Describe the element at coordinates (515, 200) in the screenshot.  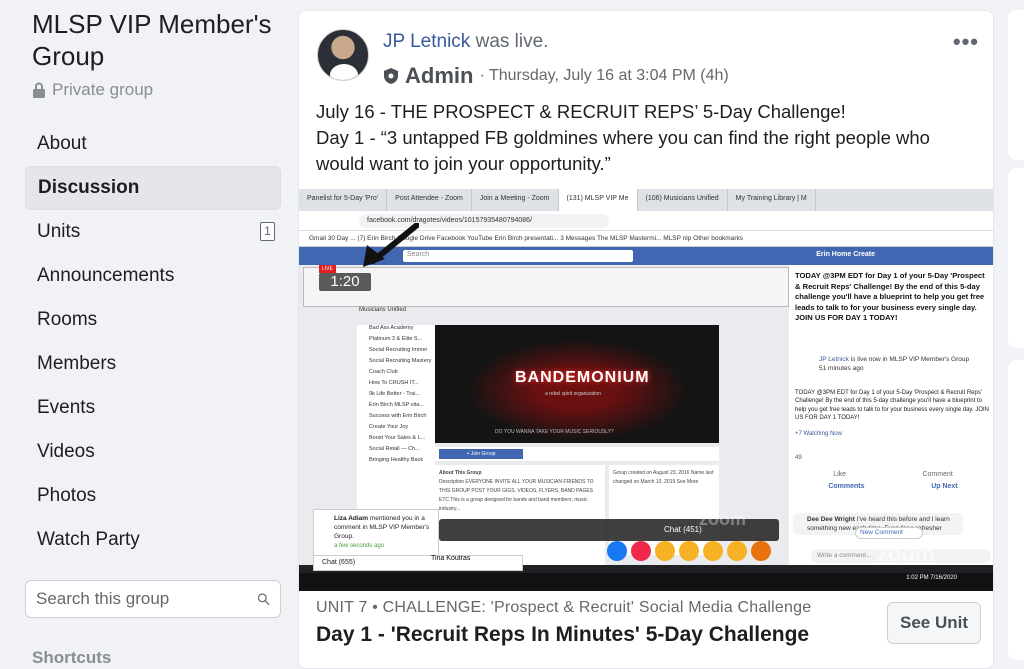
I see `browser-tab: Join a Meeting - Zoom` at that location.